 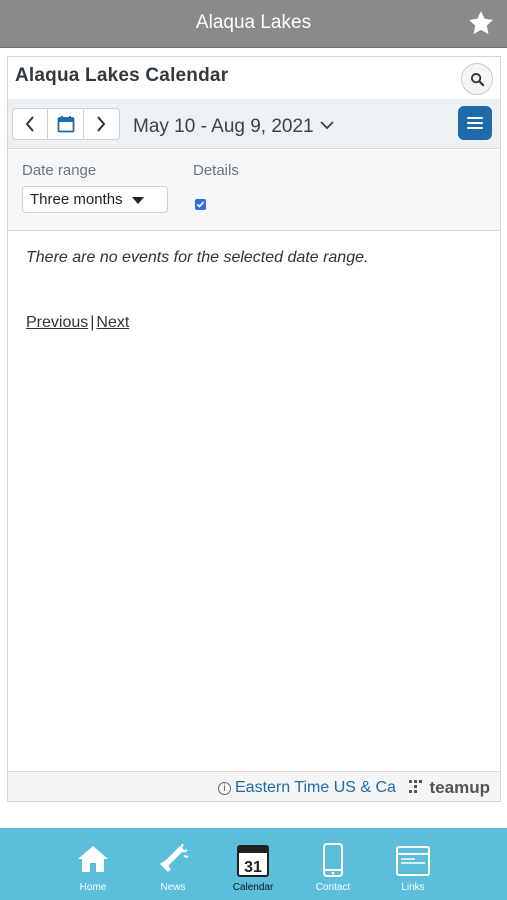 I want to click on calendar-icon, so click(x=65, y=124).